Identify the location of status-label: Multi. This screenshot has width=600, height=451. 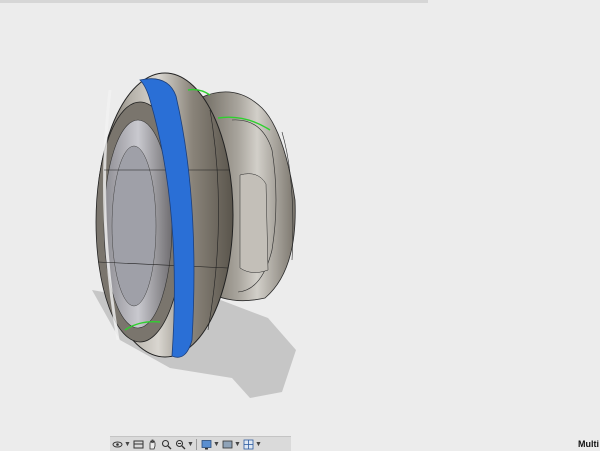
(588, 444).